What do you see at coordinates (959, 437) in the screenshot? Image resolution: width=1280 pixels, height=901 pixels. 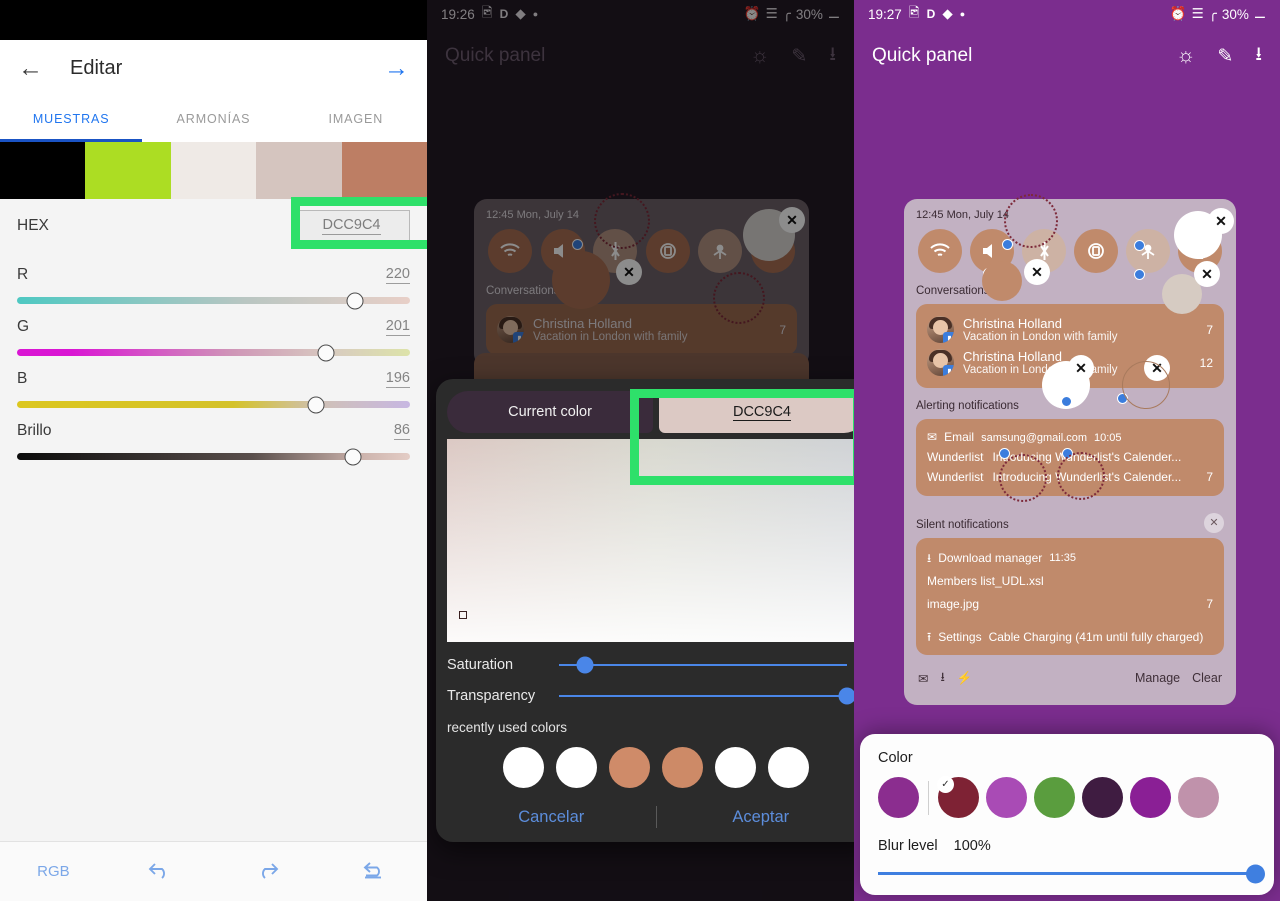 I see `alerting-app: Email` at bounding box center [959, 437].